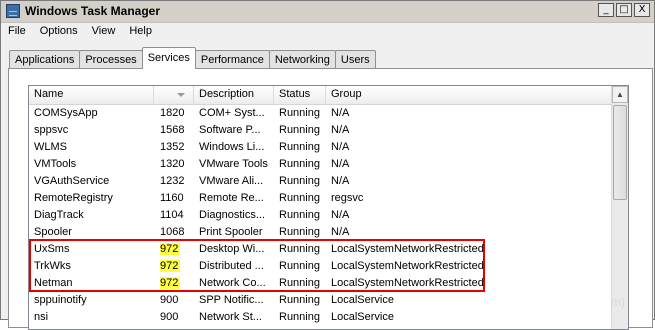 The width and height of the screenshot is (655, 330). I want to click on service-description: VMware Tools, so click(235, 164).